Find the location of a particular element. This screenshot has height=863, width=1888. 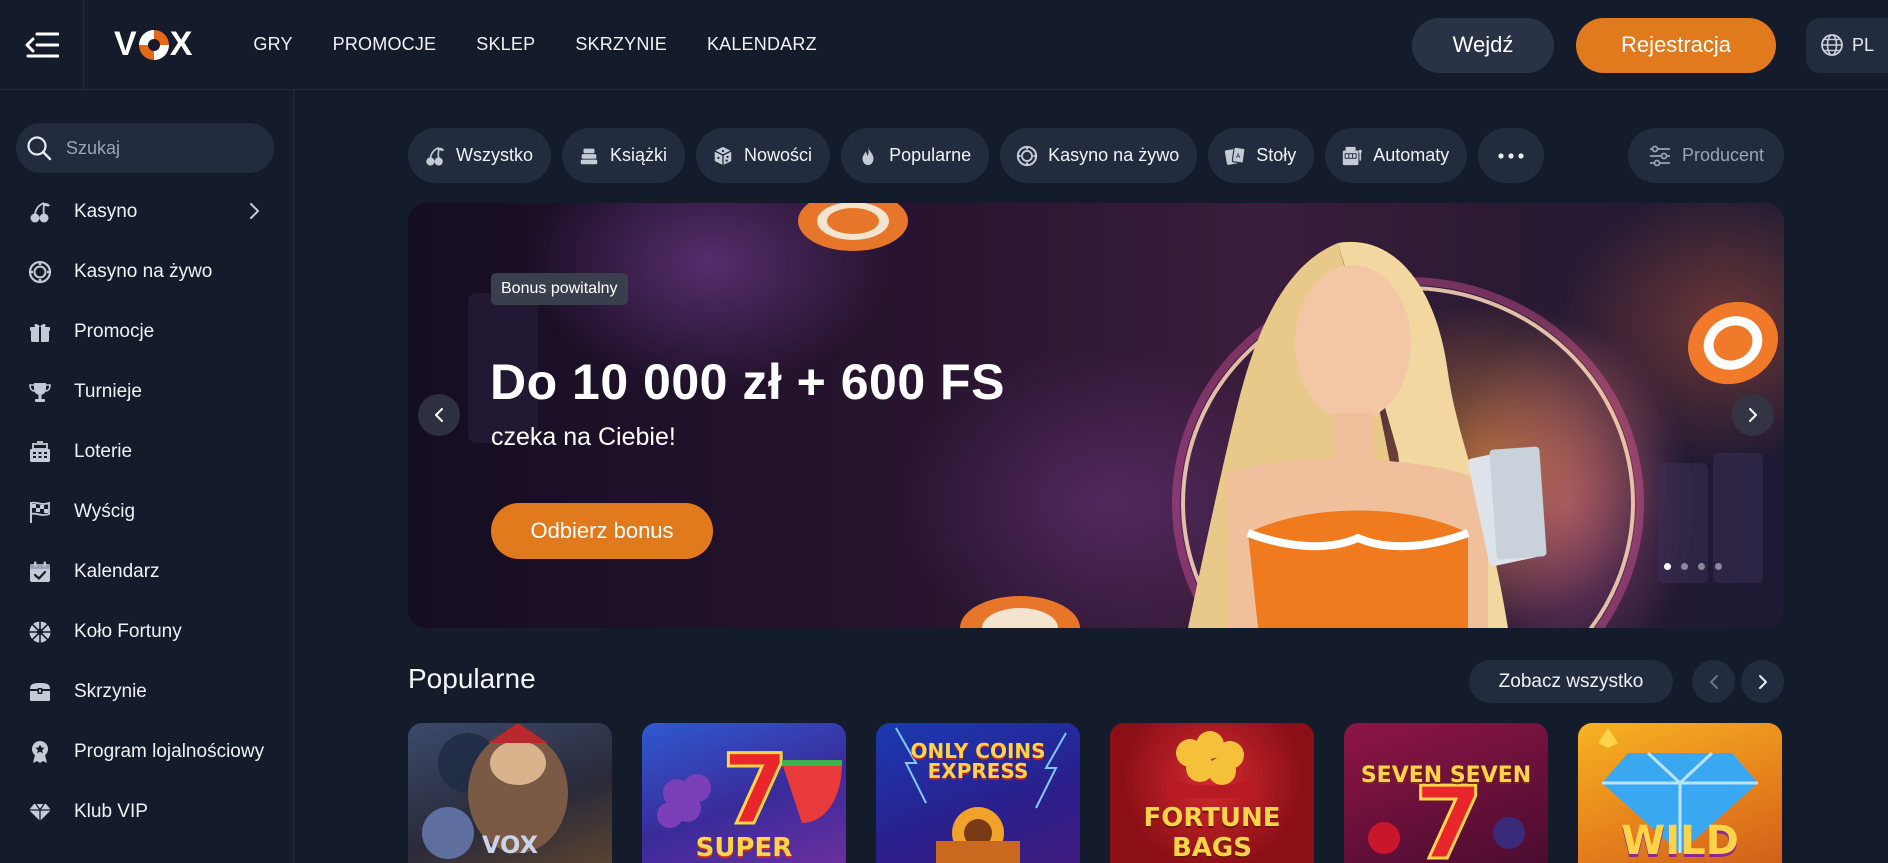

game-tile: ONLY COINS EXPRESS is located at coordinates (978, 793).